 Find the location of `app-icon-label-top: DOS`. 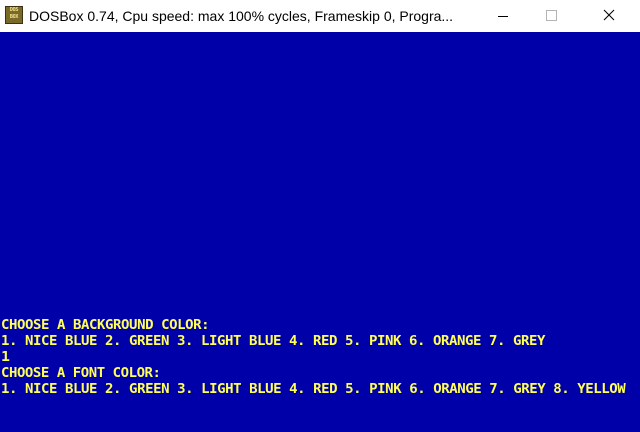

app-icon-label-top: DOS is located at coordinates (14, 10).